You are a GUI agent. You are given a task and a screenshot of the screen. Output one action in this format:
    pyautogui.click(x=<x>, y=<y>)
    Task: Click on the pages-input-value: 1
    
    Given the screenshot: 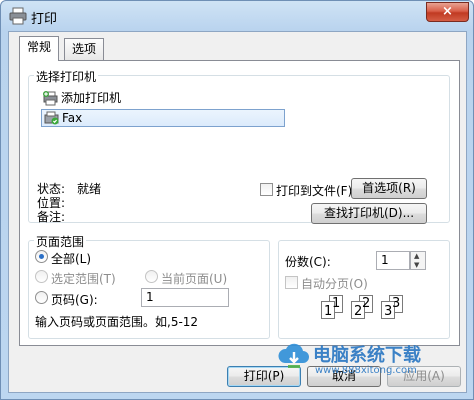 What is the action you would take?
    pyautogui.click(x=150, y=297)
    